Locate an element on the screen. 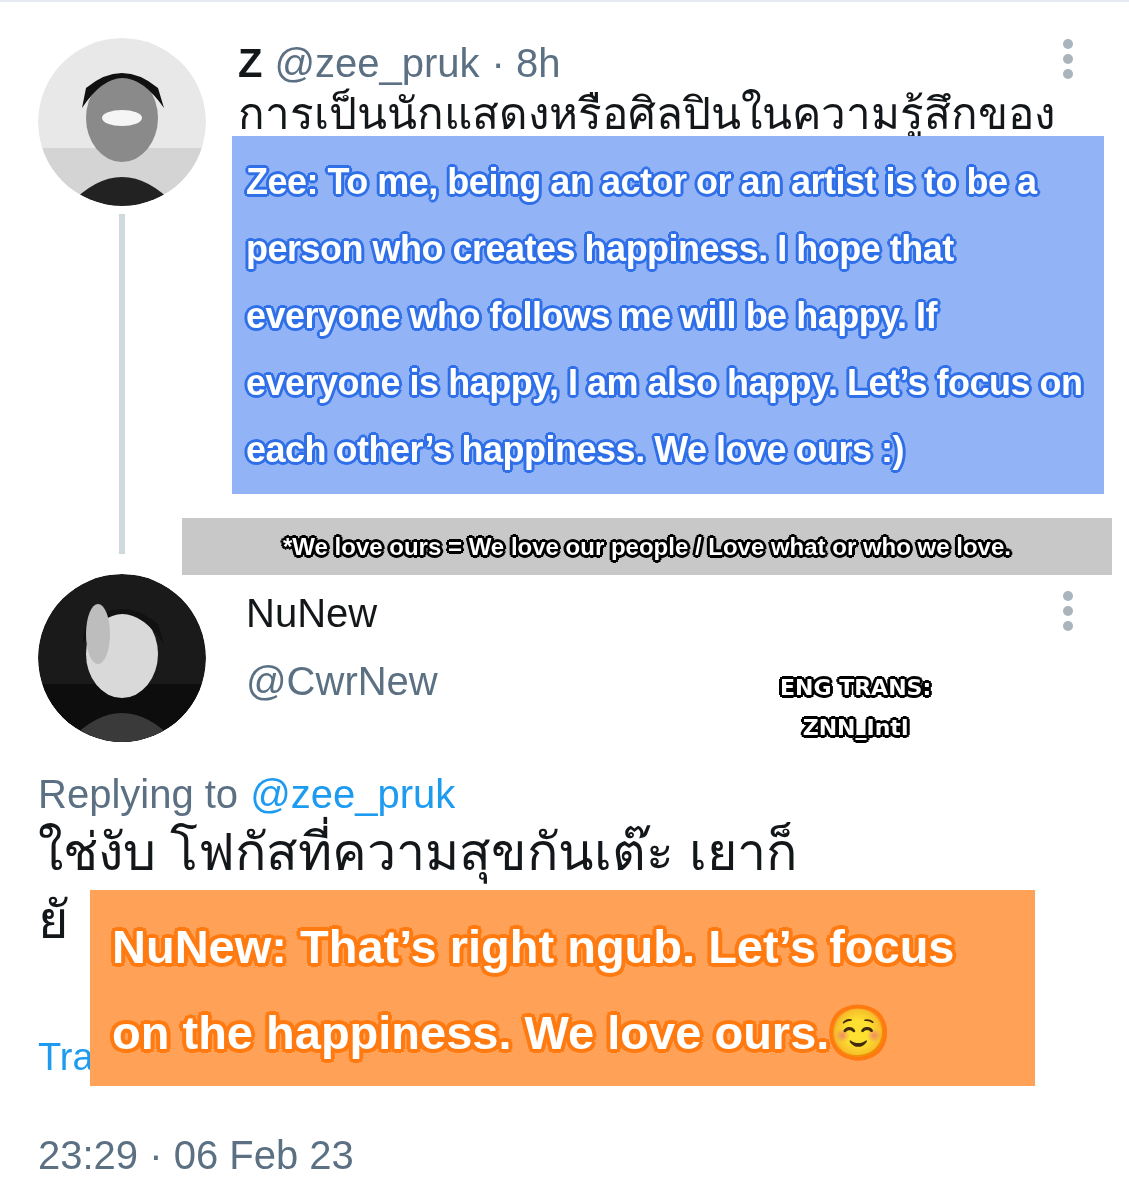 The image size is (1129, 1200). translation-overlay: NuNew: That’s right ngub. Let’s focus on the happiness. We love ours.☺ is located at coordinates (562, 988).